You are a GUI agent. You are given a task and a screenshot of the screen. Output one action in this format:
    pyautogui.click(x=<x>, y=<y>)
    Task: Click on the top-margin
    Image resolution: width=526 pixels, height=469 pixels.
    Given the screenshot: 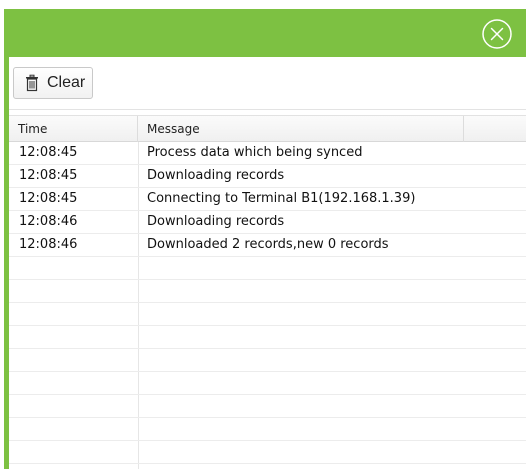 What is the action you would take?
    pyautogui.click(x=263, y=4)
    